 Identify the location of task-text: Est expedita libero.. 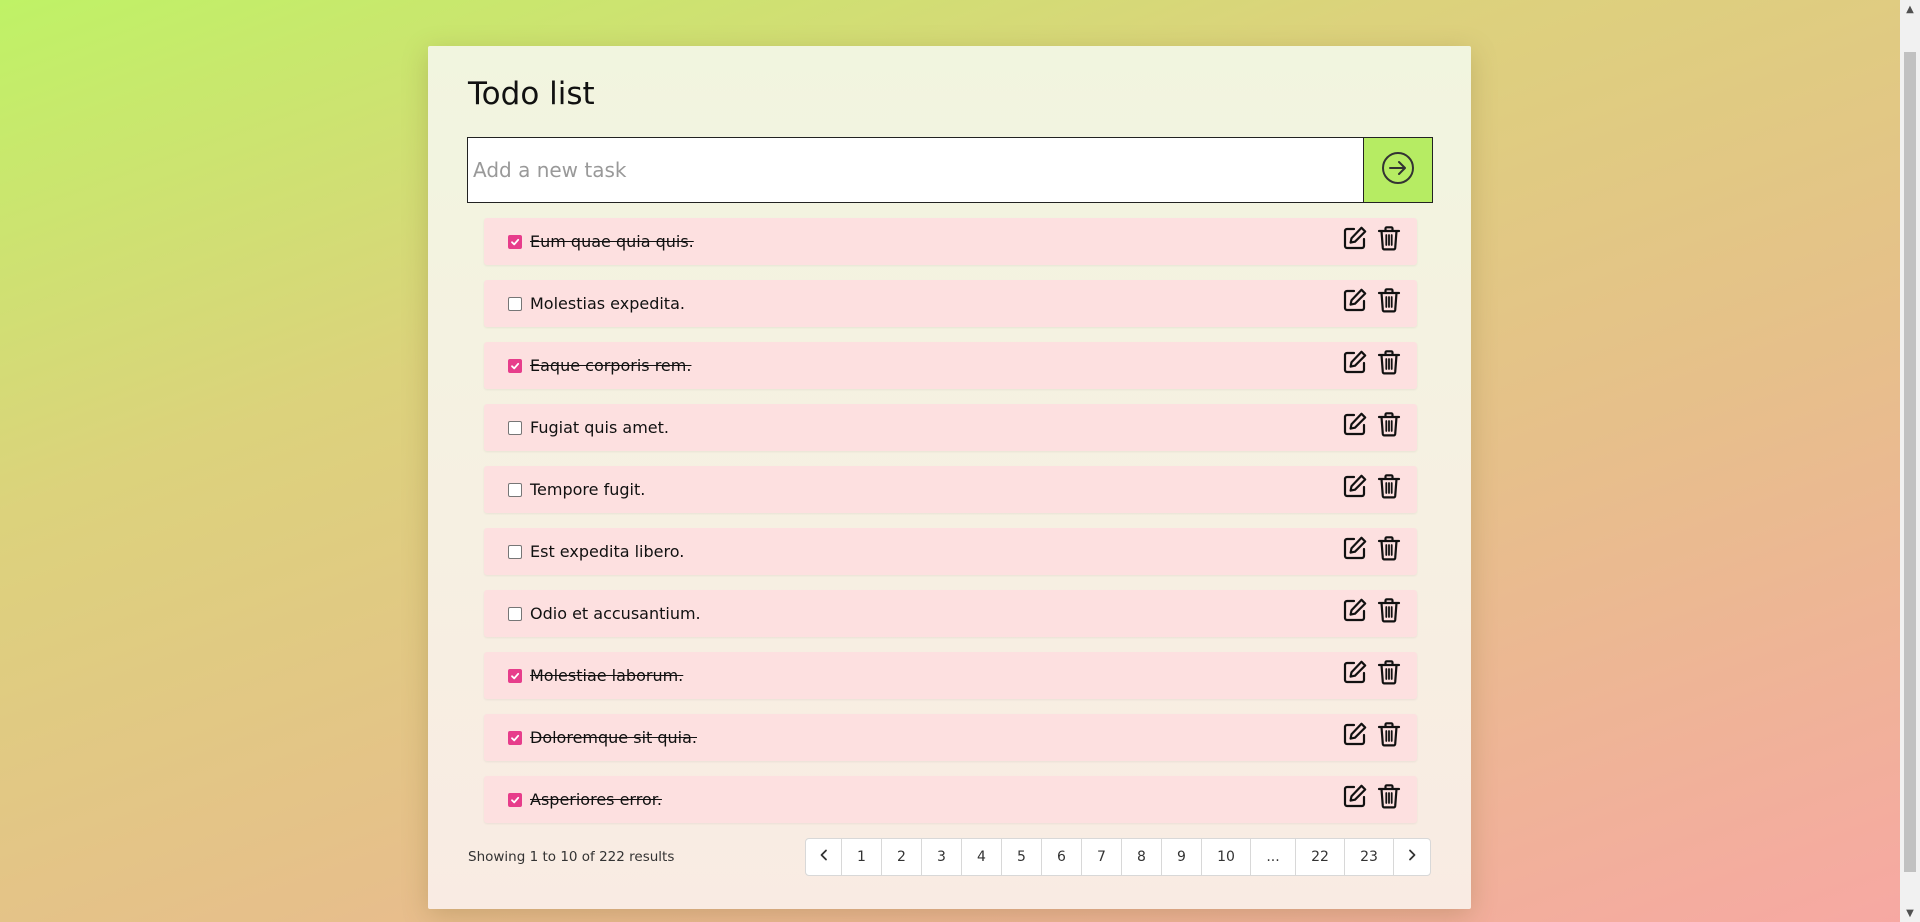
(607, 551).